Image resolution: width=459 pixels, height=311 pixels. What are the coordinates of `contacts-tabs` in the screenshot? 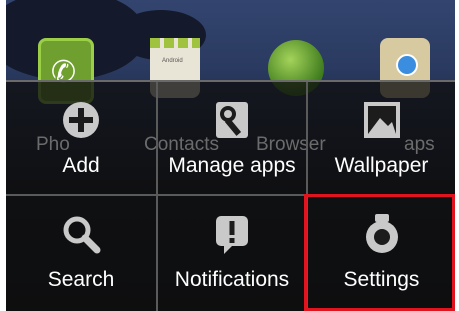 It's located at (175, 43).